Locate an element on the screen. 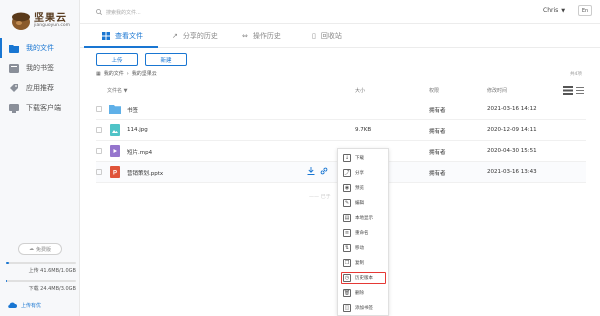 Image resolution: width=600 pixels, height=316 pixels. sidebar-item-download-client: 下载客户端 is located at coordinates (40, 108).